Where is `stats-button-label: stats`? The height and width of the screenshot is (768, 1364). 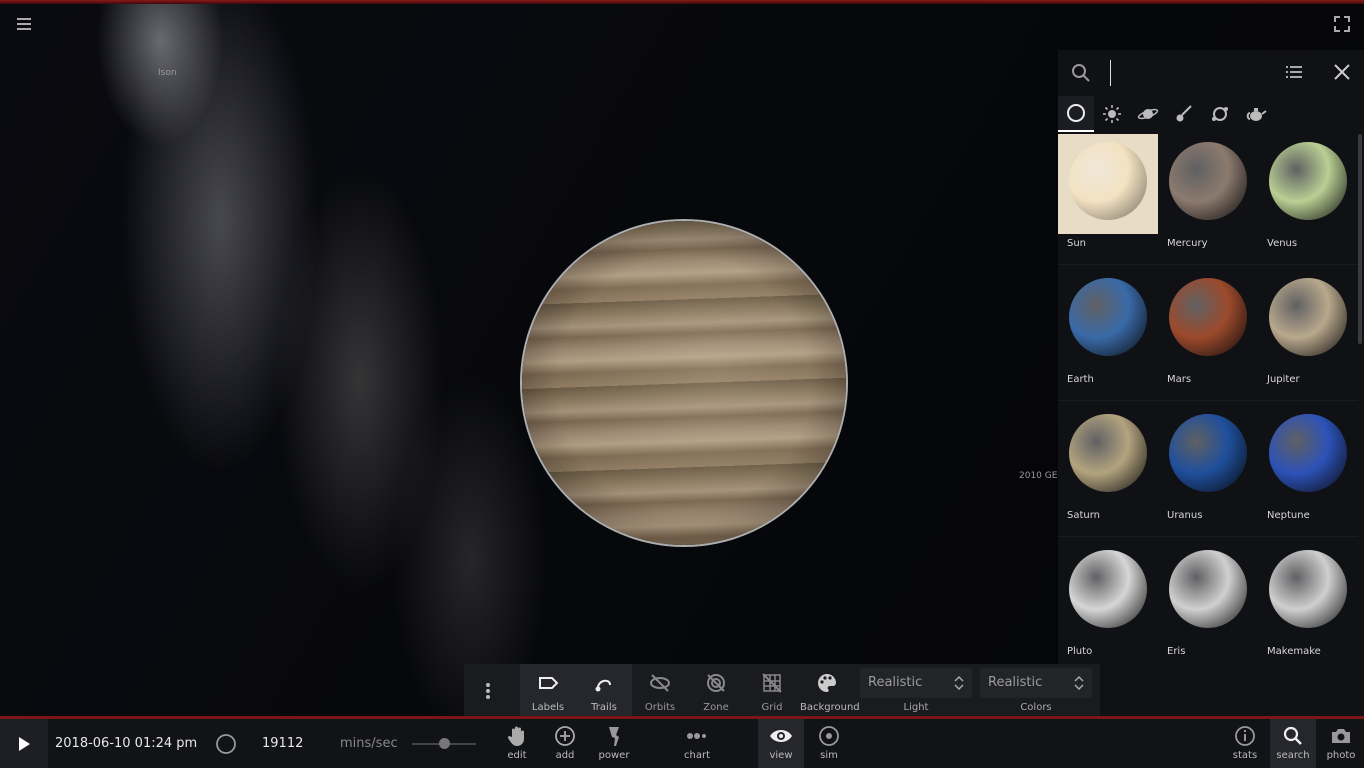
stats-button-label: stats is located at coordinates (1245, 755).